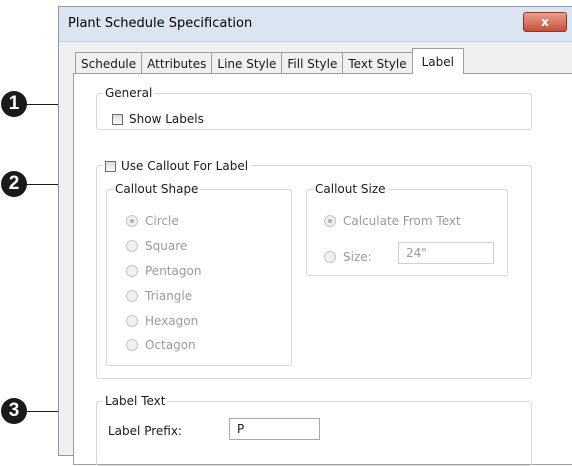  What do you see at coordinates (145, 431) in the screenshot?
I see `label-prefix-label: Label Prefix:` at bounding box center [145, 431].